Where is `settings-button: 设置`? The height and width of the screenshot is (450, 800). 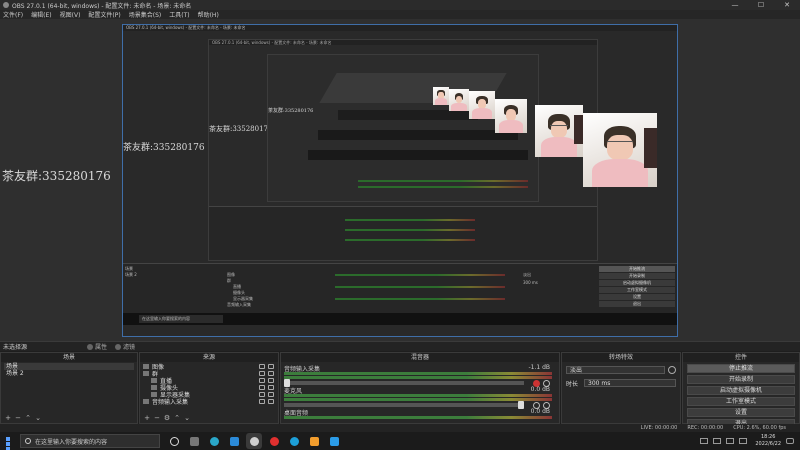 settings-button: 设置 is located at coordinates (741, 412).